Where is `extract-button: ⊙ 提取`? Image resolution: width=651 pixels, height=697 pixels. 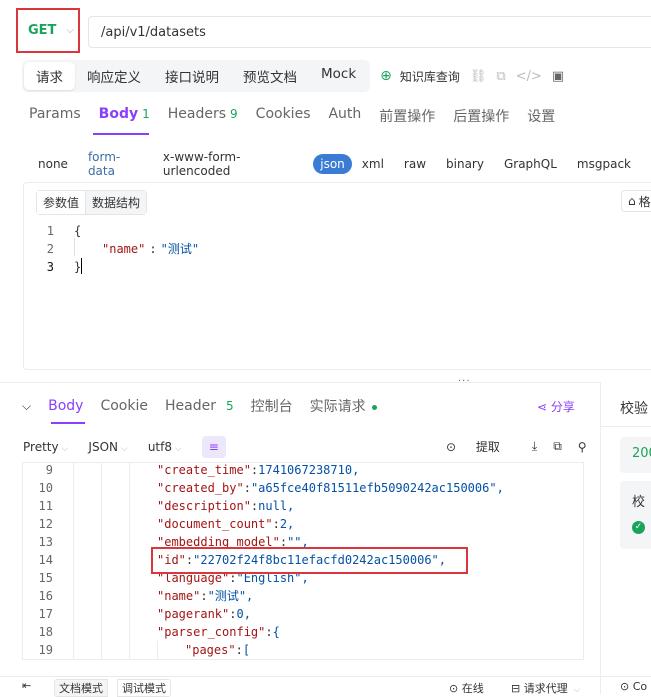 extract-button: ⊙ 提取 is located at coordinates (481, 446).